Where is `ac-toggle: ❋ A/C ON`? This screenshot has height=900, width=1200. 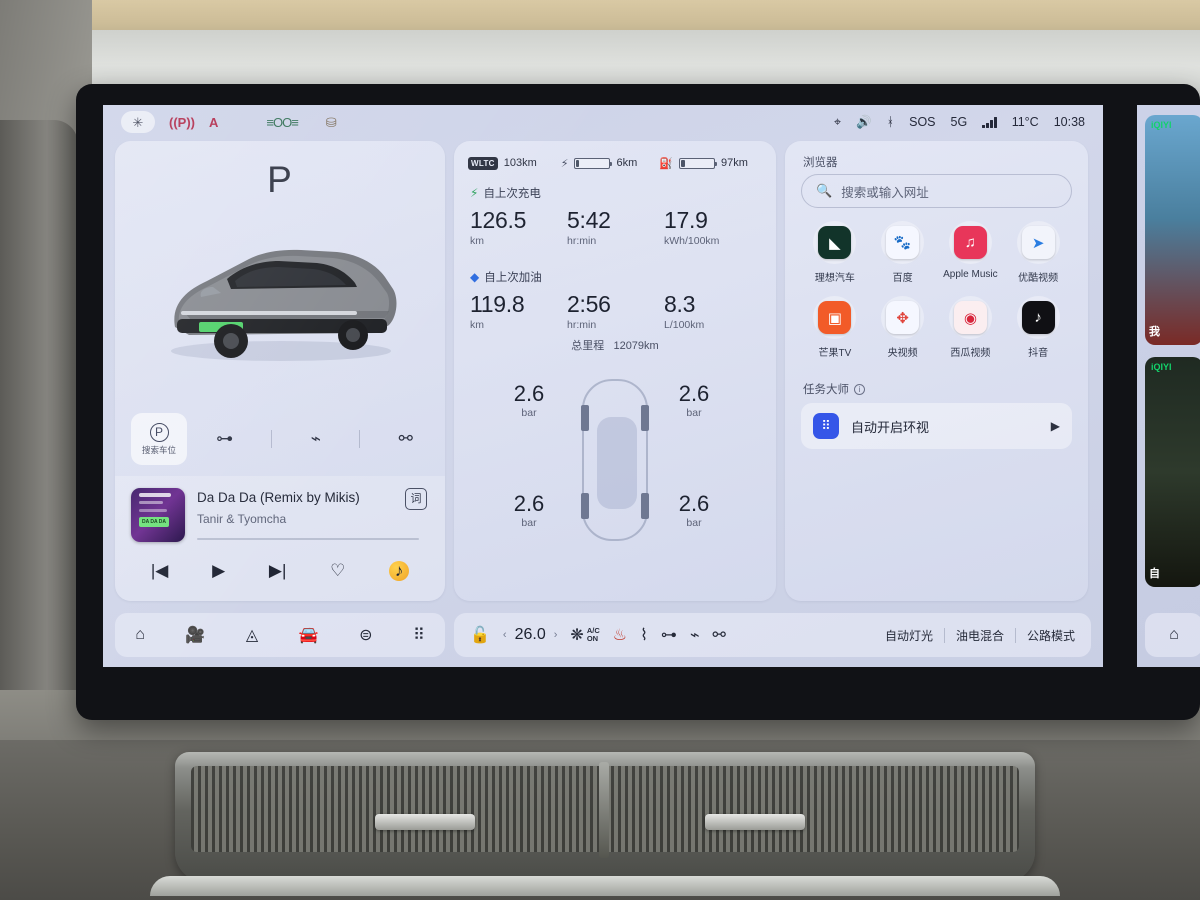
ac-toggle: ❋ A/C ON is located at coordinates (584, 635).